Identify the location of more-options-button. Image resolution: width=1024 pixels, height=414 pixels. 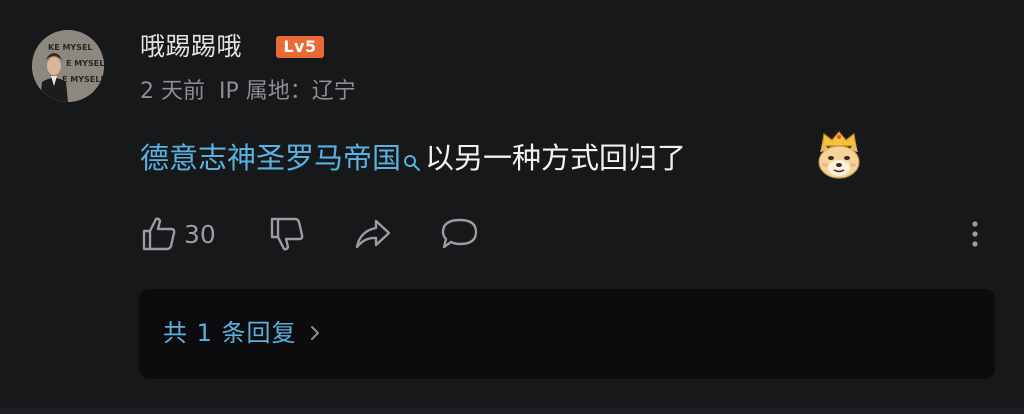
(975, 234).